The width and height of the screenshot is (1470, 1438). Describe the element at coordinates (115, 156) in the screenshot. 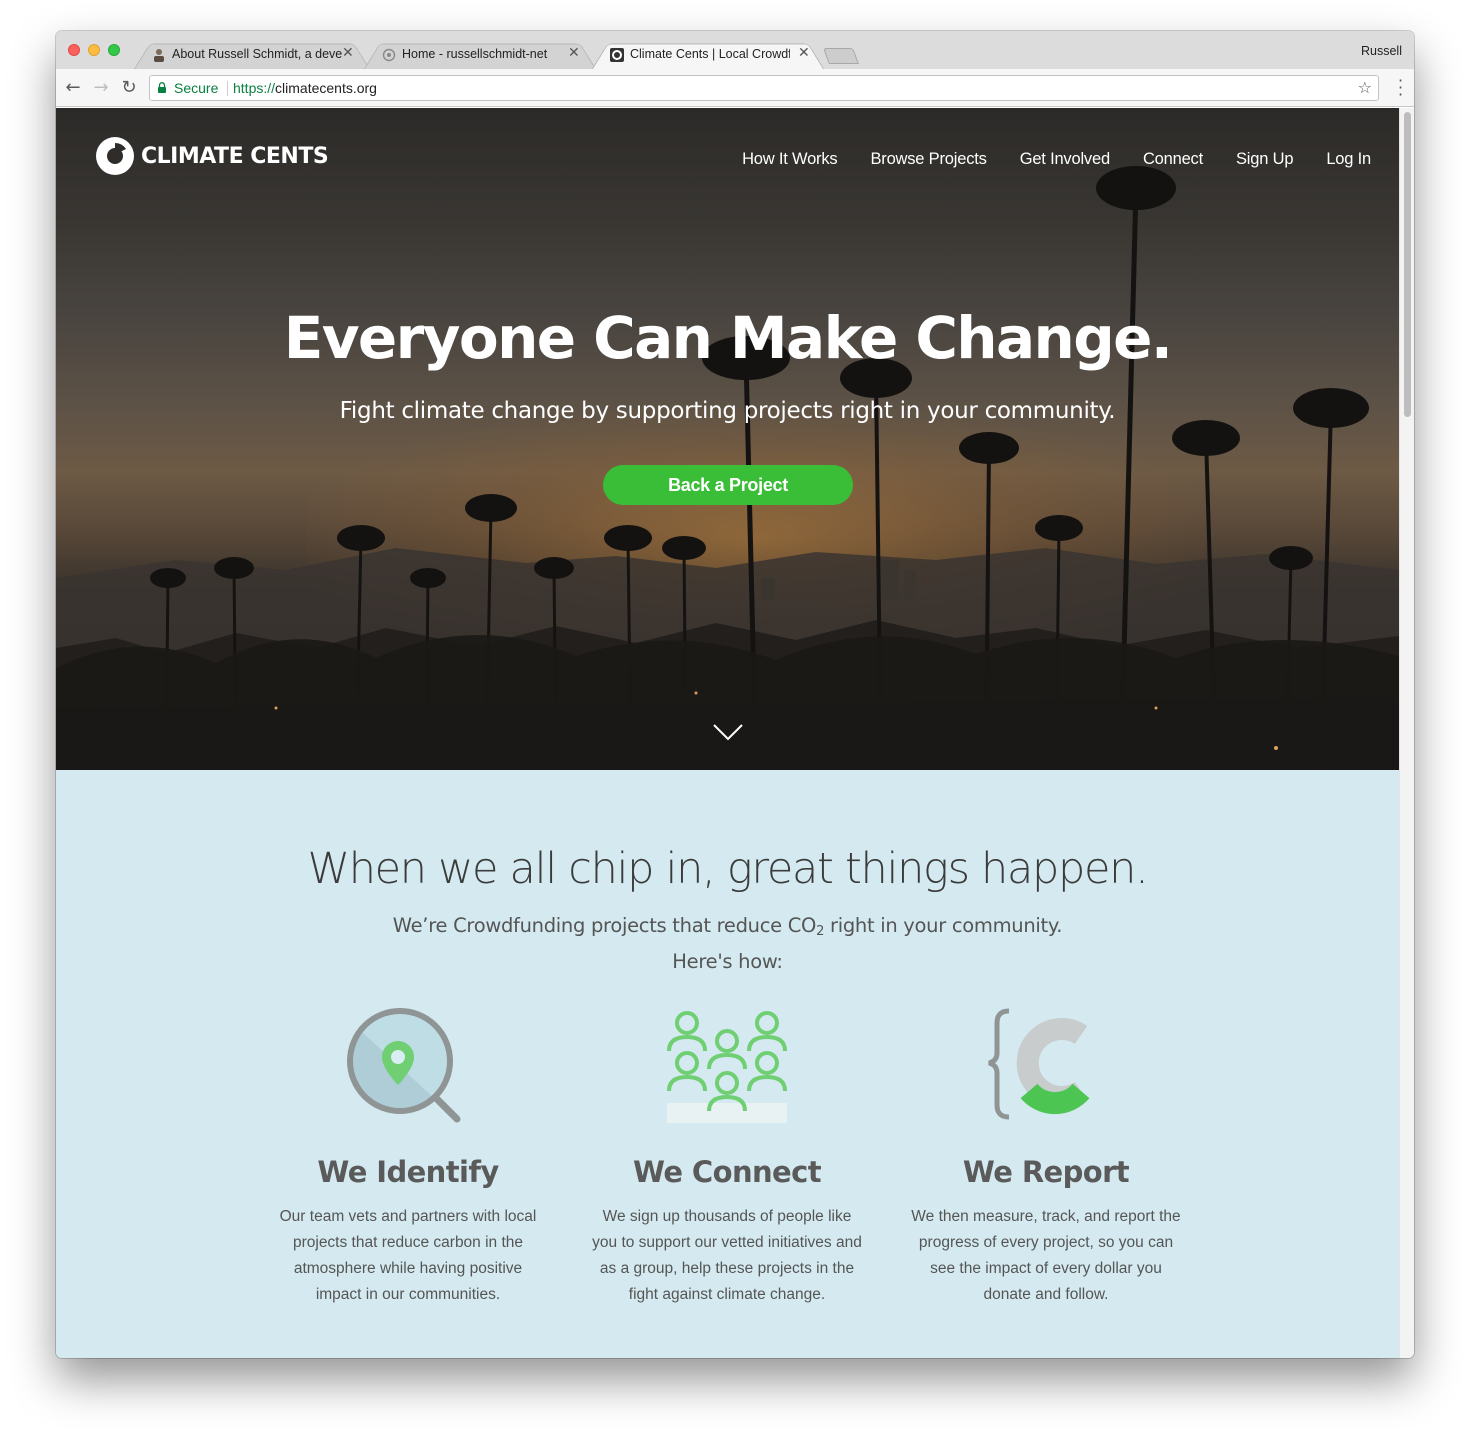

I see `climate-cents-logo-icon` at that location.